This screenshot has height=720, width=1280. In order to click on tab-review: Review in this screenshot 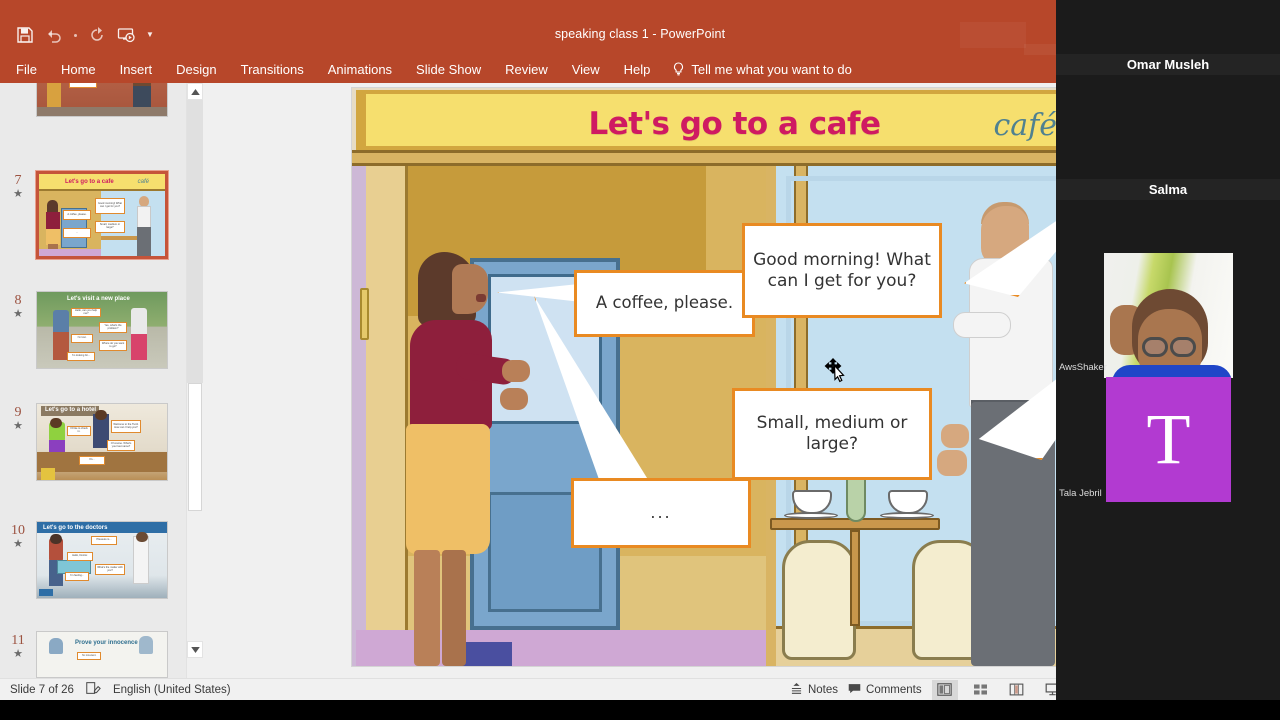, I will do `click(526, 69)`.